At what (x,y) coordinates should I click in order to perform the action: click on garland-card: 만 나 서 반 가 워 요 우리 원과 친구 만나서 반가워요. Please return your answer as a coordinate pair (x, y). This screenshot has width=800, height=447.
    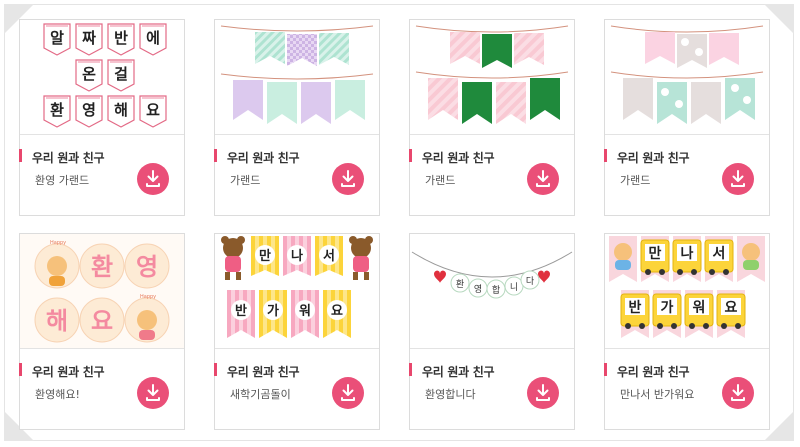
    Looking at the image, I should click on (687, 331).